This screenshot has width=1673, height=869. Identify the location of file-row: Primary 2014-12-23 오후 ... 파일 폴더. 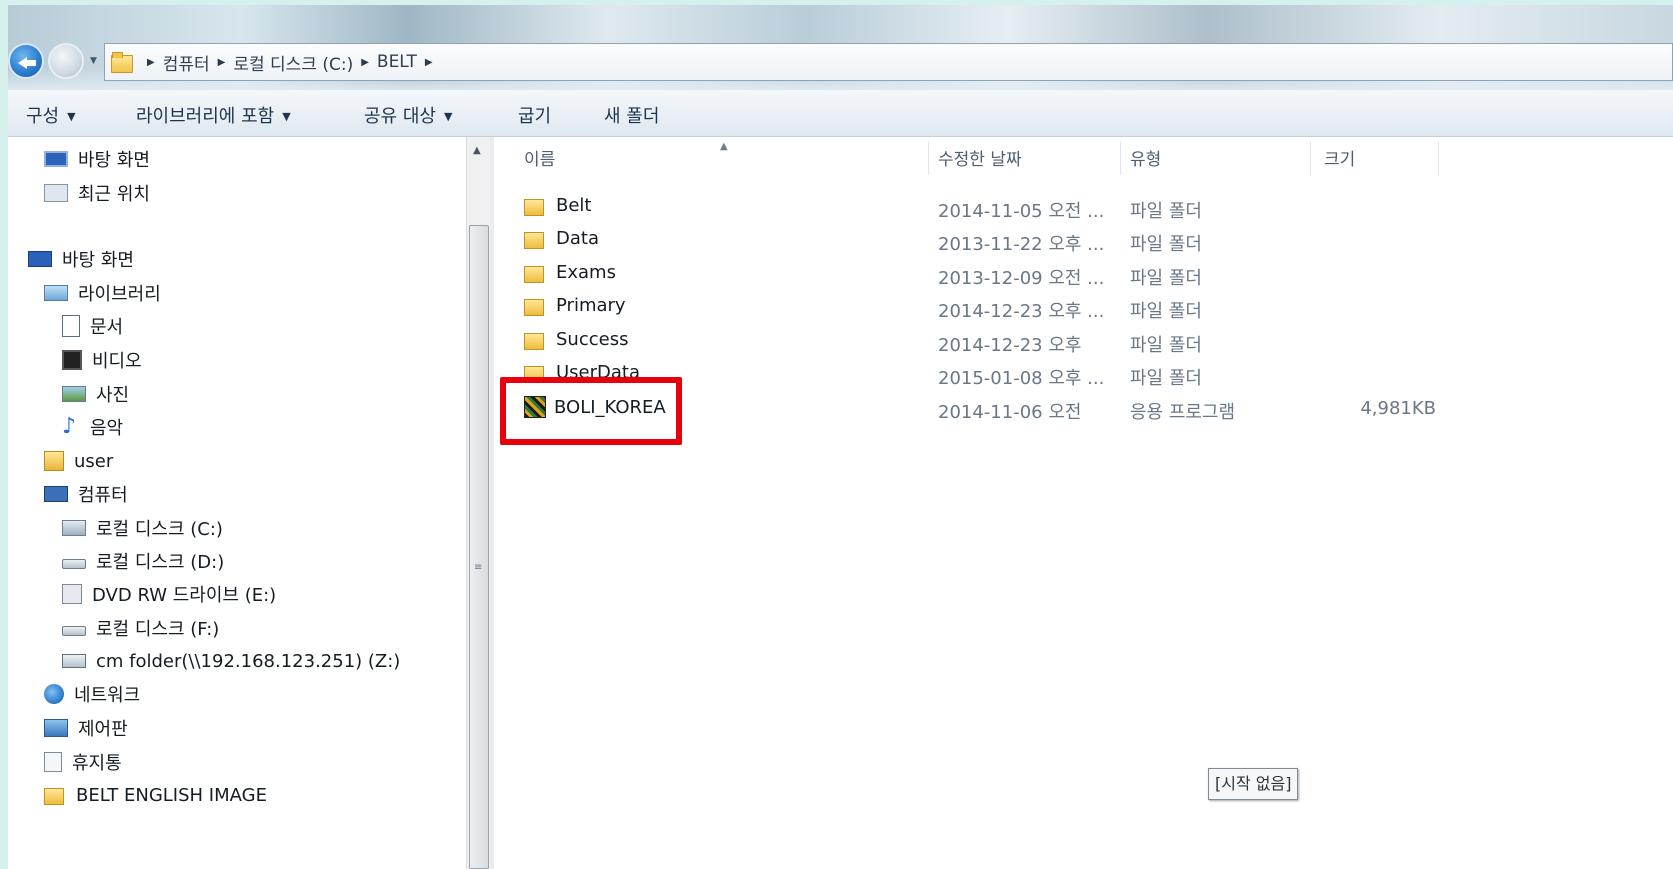
(974, 308).